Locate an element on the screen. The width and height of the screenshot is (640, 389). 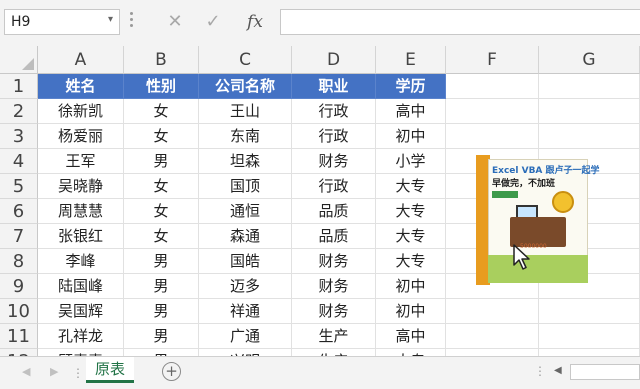
table-header-cell: 学历 is located at coordinates (411, 86).